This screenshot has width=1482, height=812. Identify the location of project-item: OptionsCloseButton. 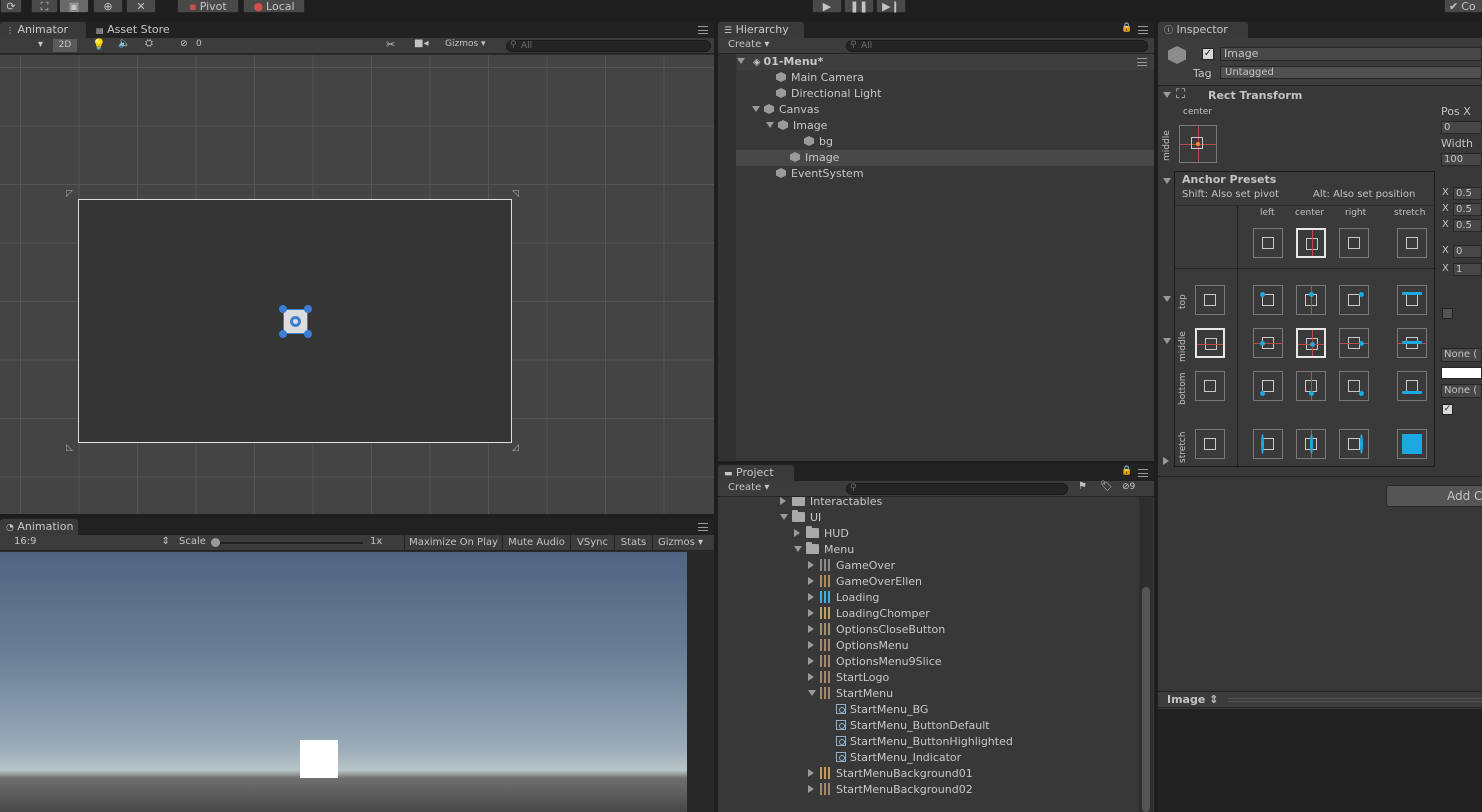
(876, 630).